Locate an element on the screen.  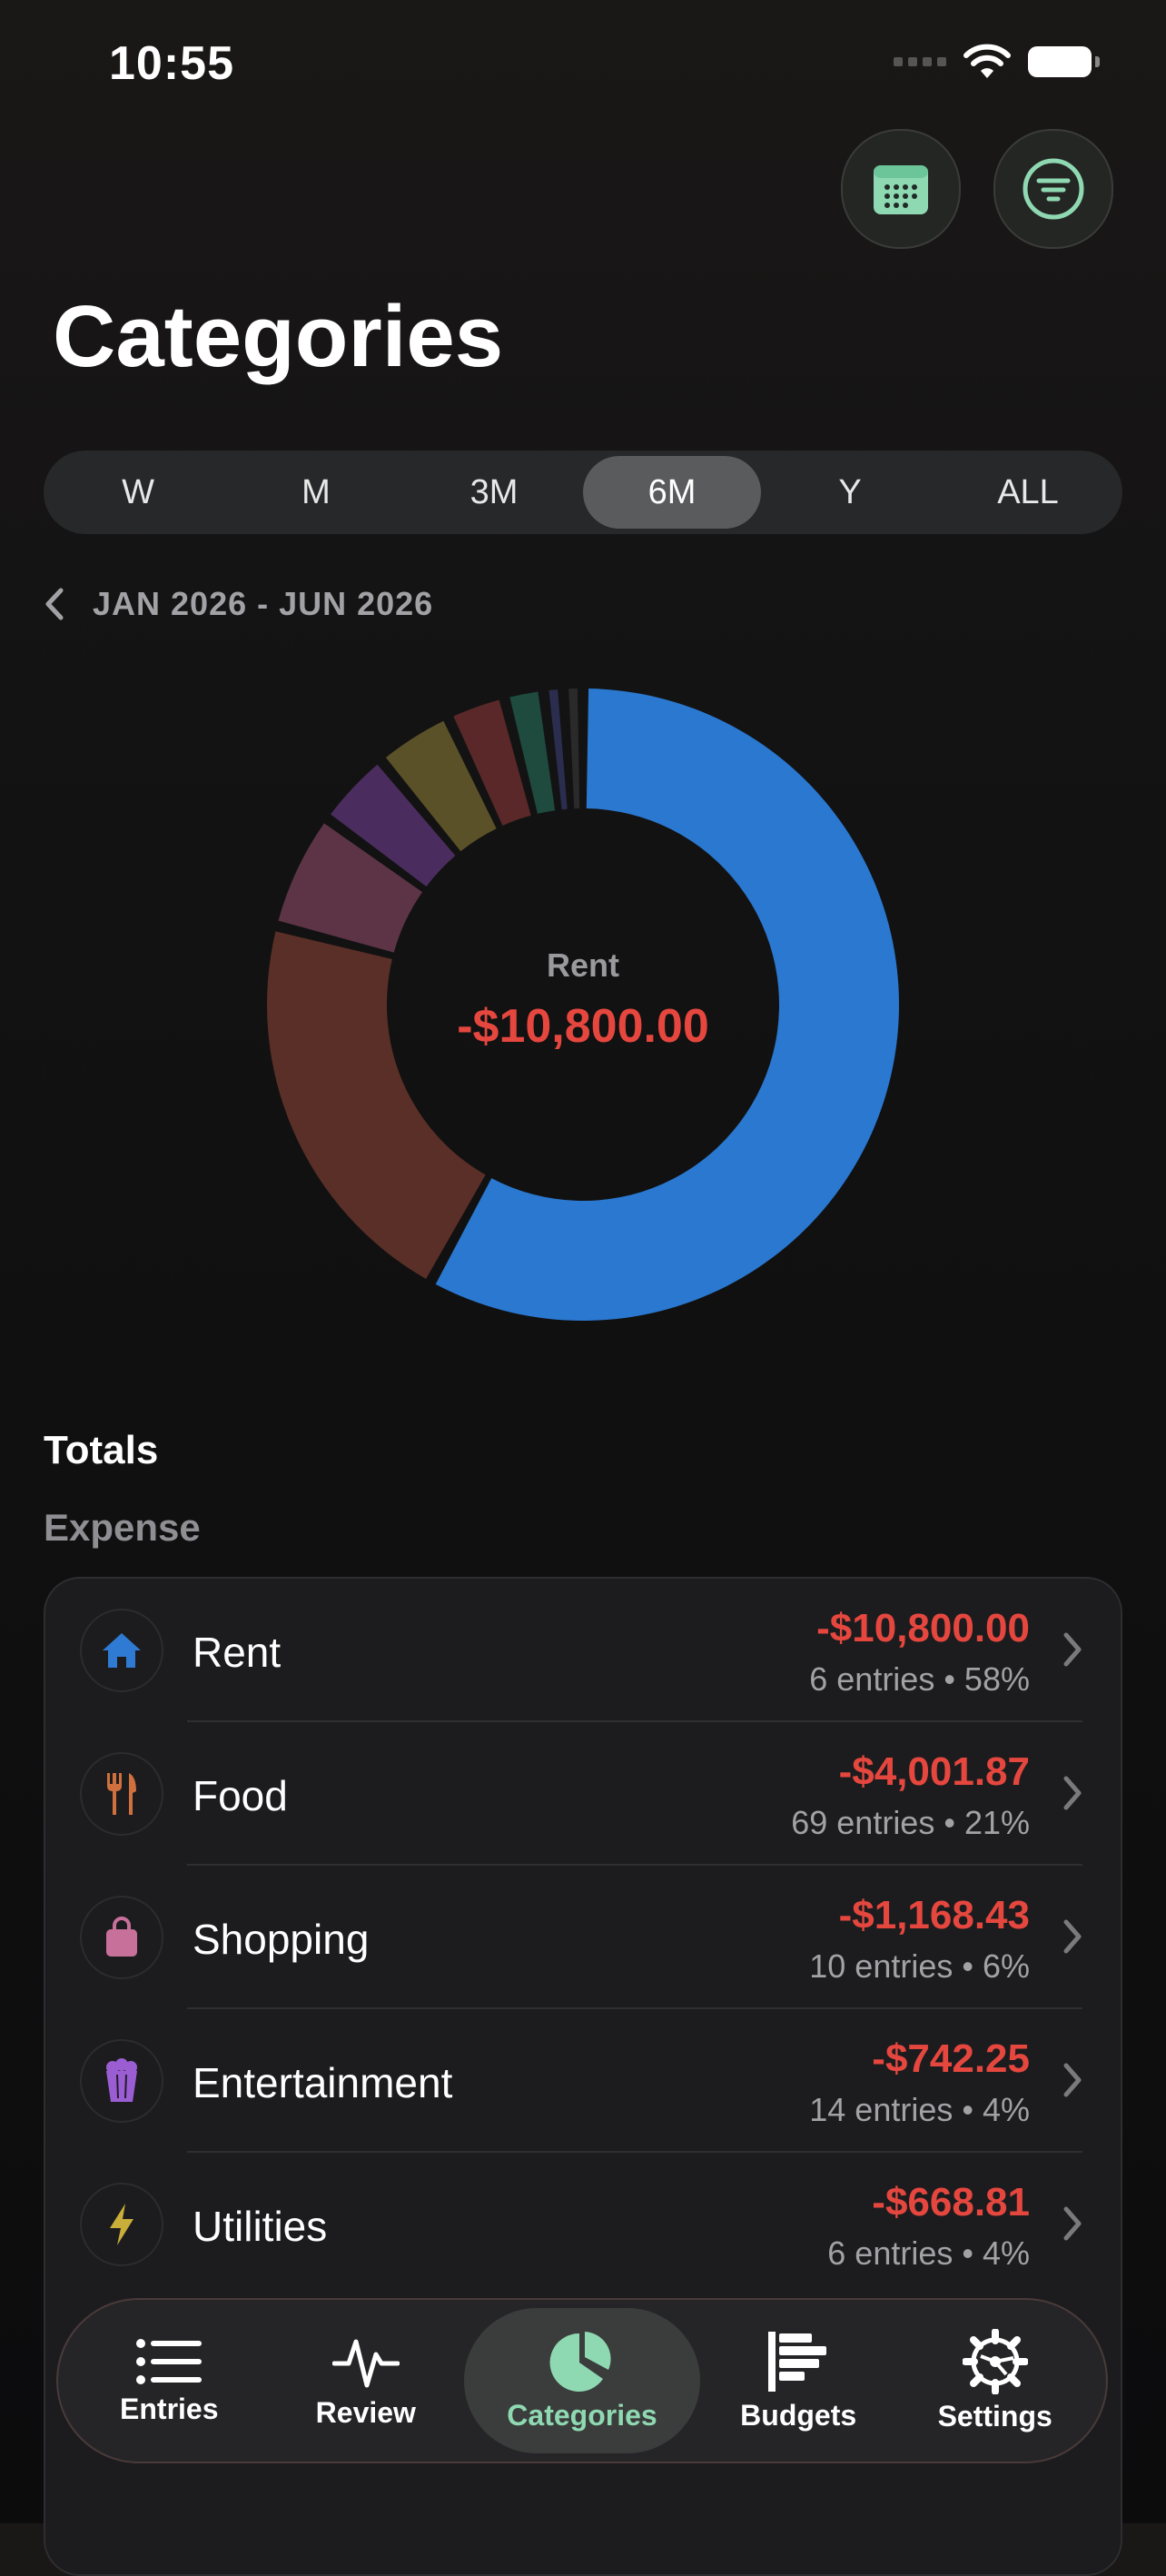
category-amount: -$1,168.43 is located at coordinates (934, 1915).